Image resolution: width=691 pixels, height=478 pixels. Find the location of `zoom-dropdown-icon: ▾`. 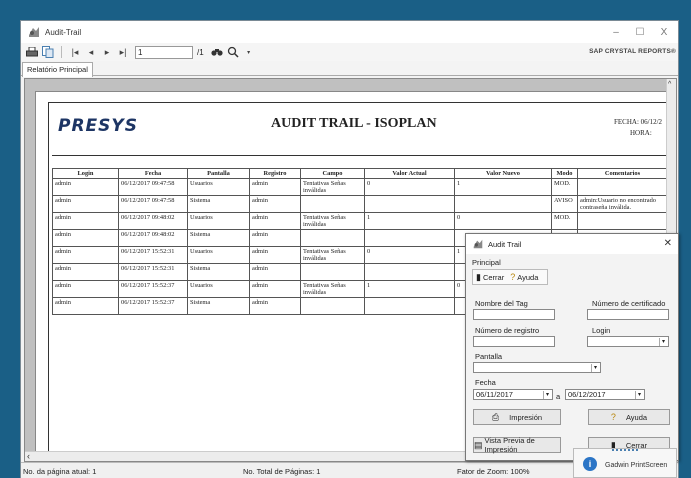

zoom-dropdown-icon: ▾ is located at coordinates (249, 52).